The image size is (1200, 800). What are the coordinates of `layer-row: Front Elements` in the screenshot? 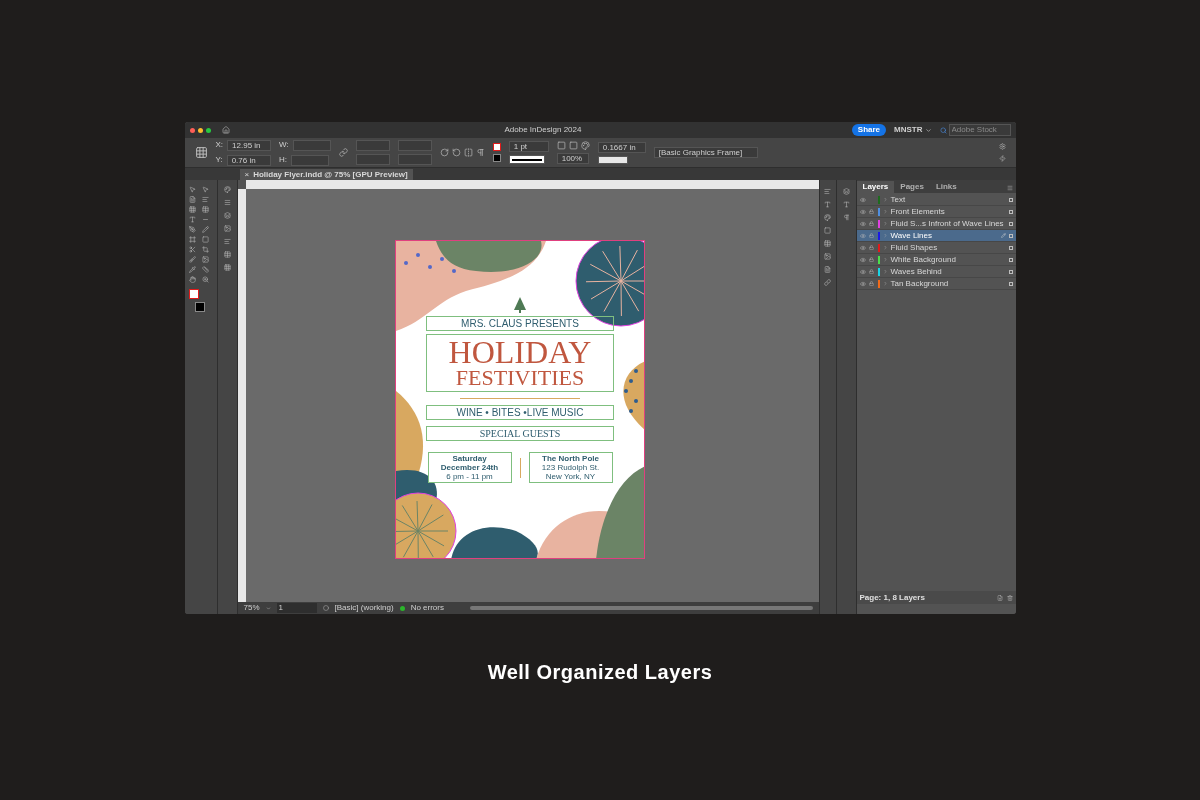 It's located at (936, 212).